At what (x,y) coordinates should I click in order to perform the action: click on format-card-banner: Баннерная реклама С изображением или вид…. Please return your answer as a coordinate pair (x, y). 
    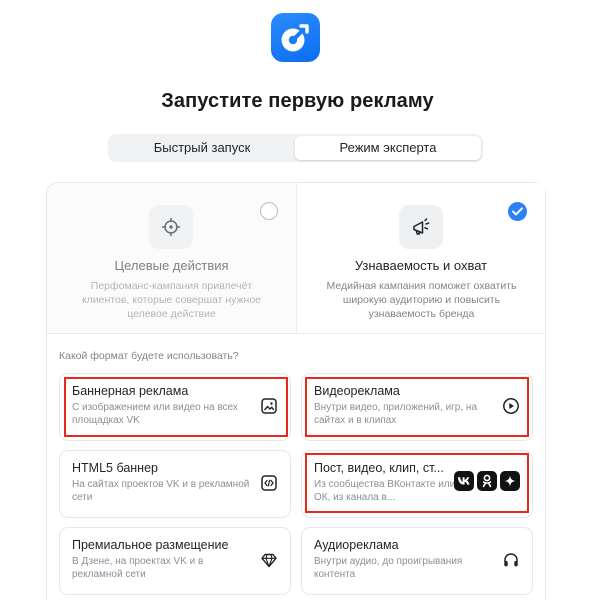
    Looking at the image, I should click on (175, 407).